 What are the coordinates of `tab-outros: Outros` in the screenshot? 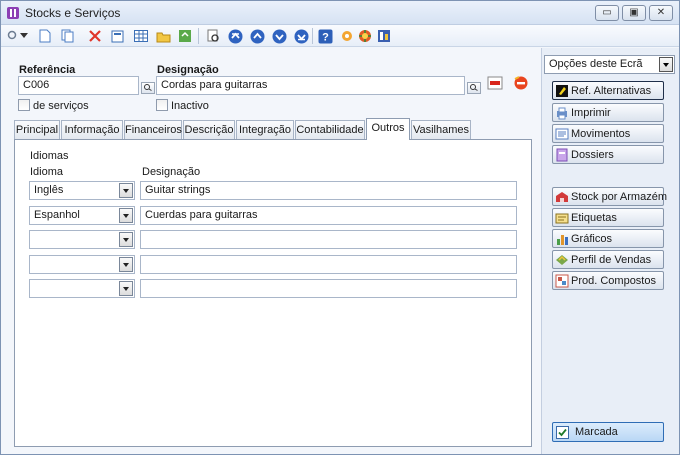 It's located at (388, 129).